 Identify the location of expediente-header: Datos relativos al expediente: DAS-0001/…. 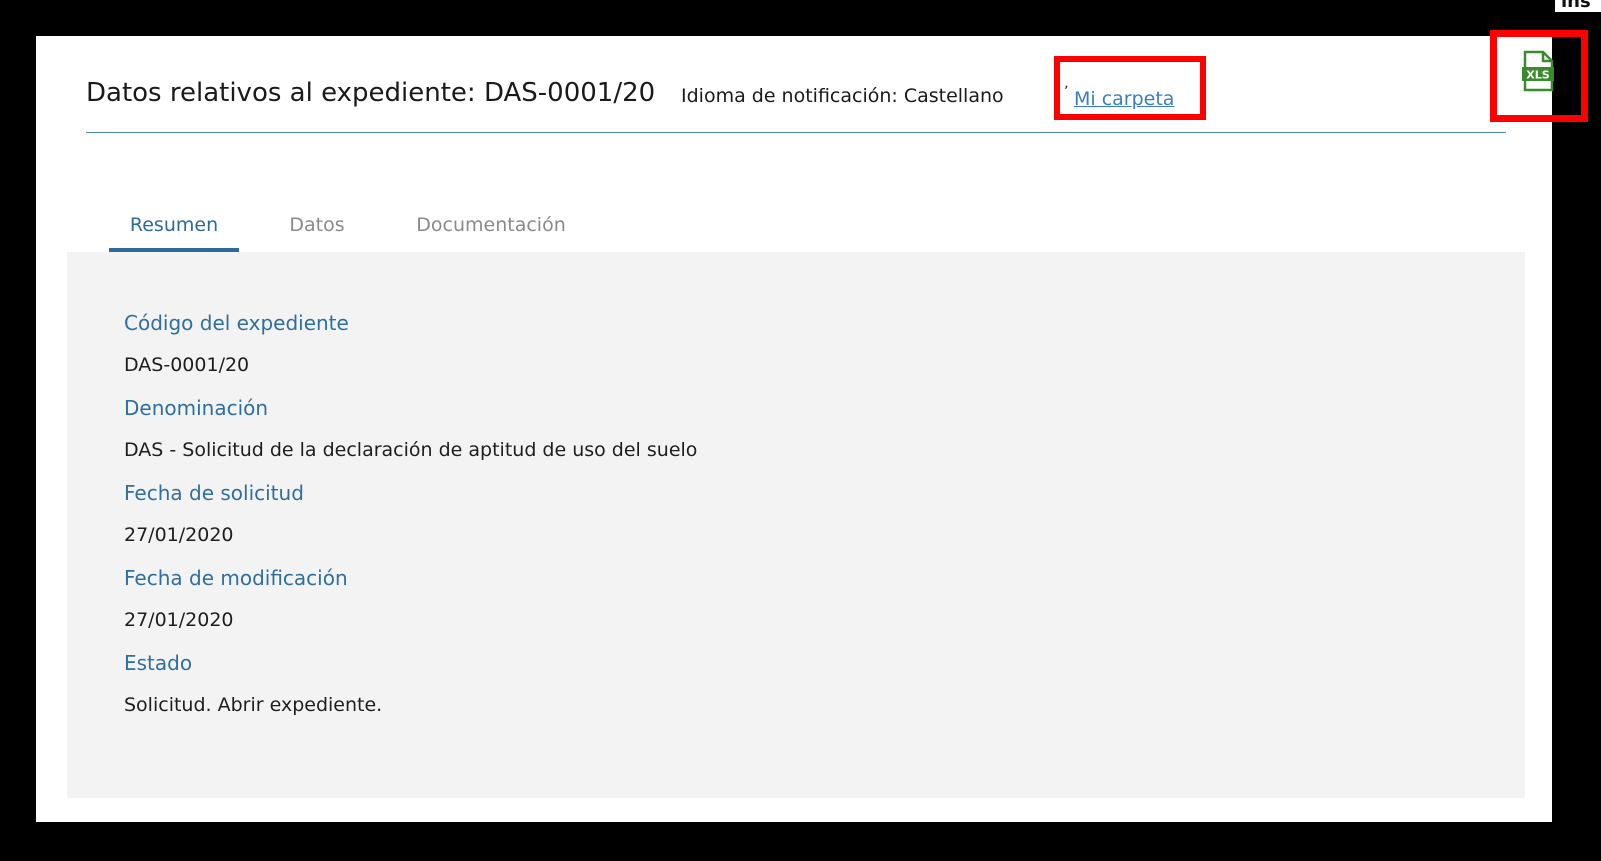
(837, 81).